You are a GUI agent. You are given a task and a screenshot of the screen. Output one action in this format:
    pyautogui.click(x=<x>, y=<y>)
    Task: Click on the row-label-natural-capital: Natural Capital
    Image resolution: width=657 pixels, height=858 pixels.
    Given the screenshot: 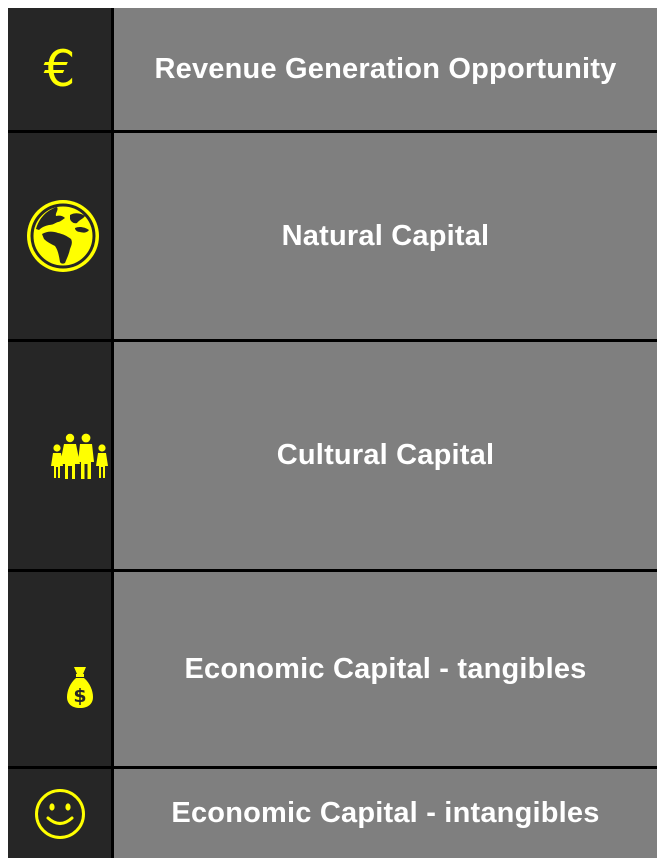 What is the action you would take?
    pyautogui.click(x=385, y=235)
    